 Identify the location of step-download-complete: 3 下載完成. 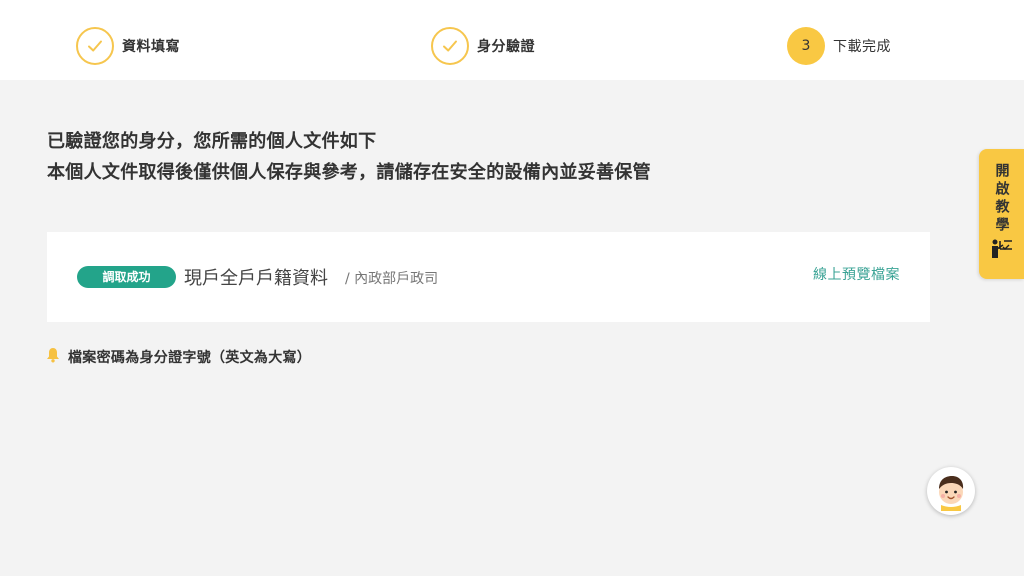
(839, 46).